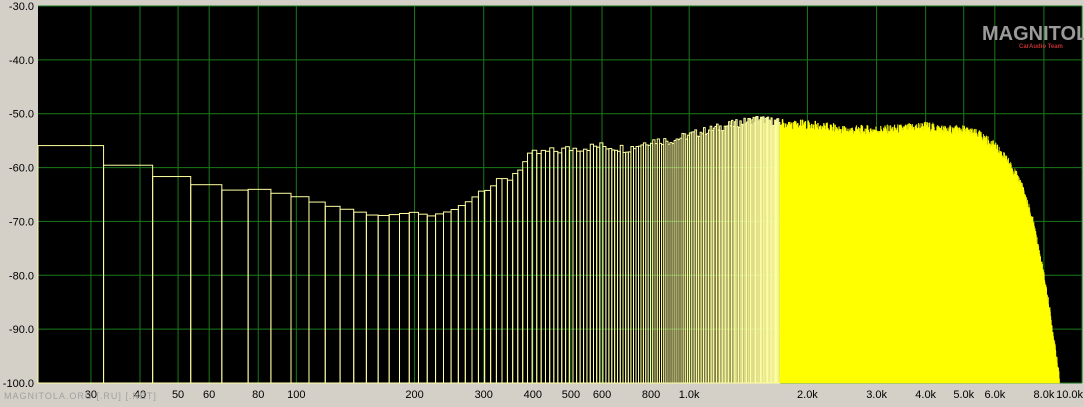  Describe the element at coordinates (484, 395) in the screenshot. I see `x-tick-label: 300` at that location.